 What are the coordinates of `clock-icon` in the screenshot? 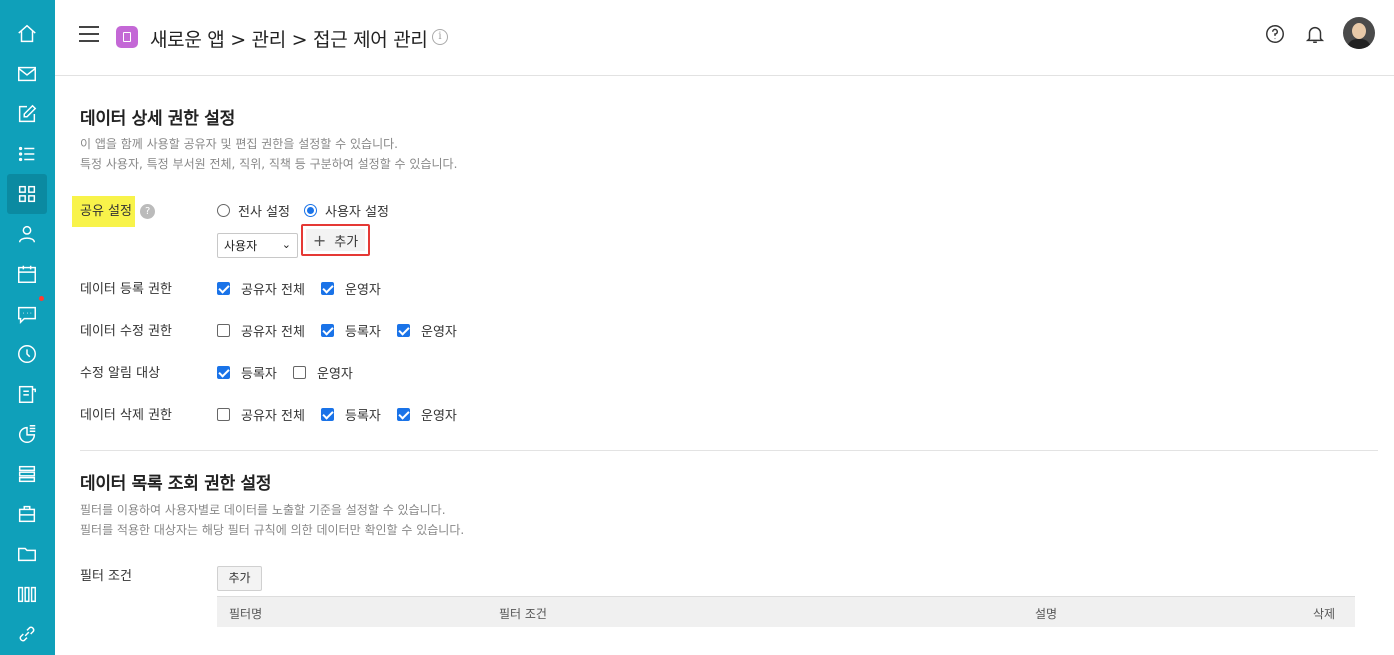 It's located at (27, 354).